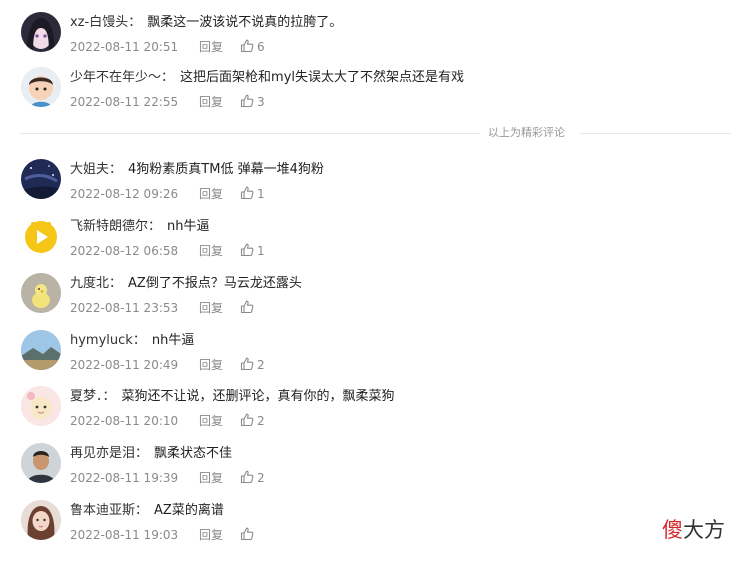 The image size is (751, 568). Describe the element at coordinates (101, 340) in the screenshot. I see `username: hymyluck` at that location.